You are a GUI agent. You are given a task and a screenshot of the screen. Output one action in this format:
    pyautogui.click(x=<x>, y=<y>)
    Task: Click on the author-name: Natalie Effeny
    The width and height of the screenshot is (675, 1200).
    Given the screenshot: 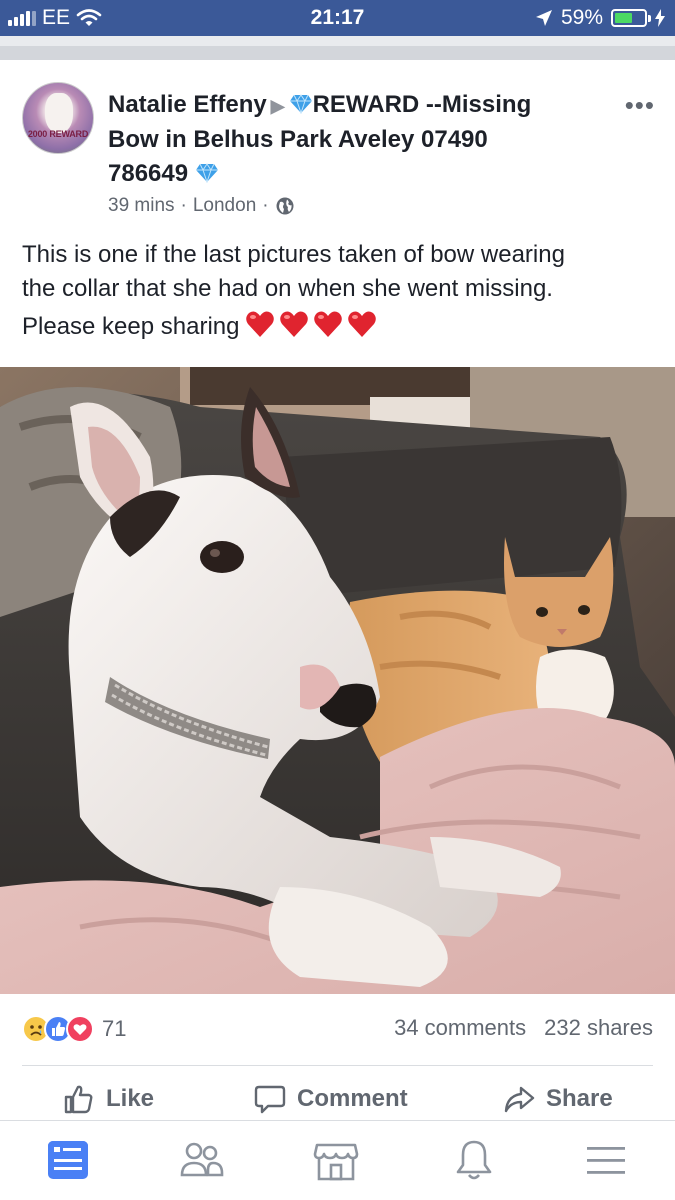 What is the action you would take?
    pyautogui.click(x=187, y=104)
    